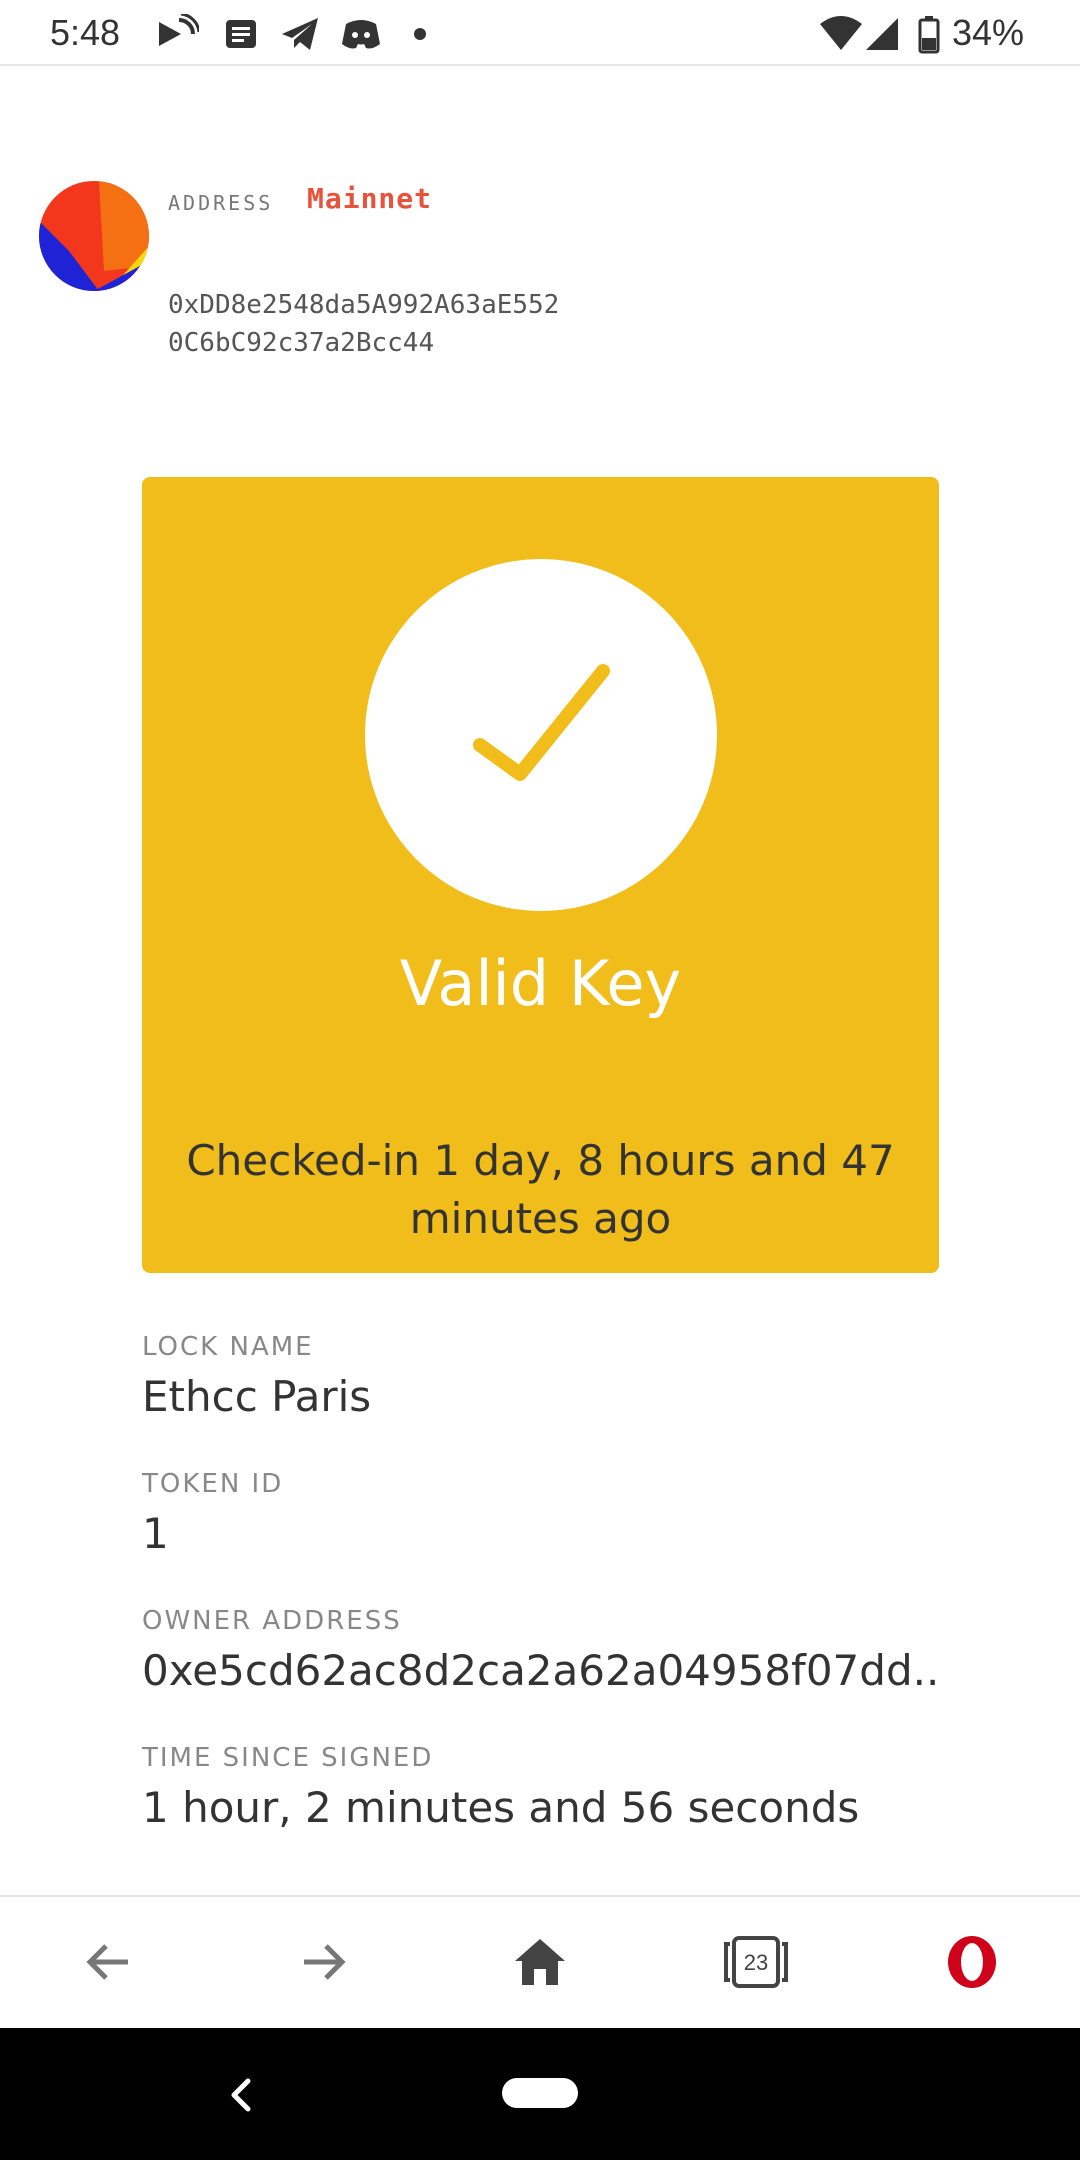 This screenshot has height=2160, width=1080. What do you see at coordinates (213, 1484) in the screenshot?
I see `token-id-label: TOKEN ID` at bounding box center [213, 1484].